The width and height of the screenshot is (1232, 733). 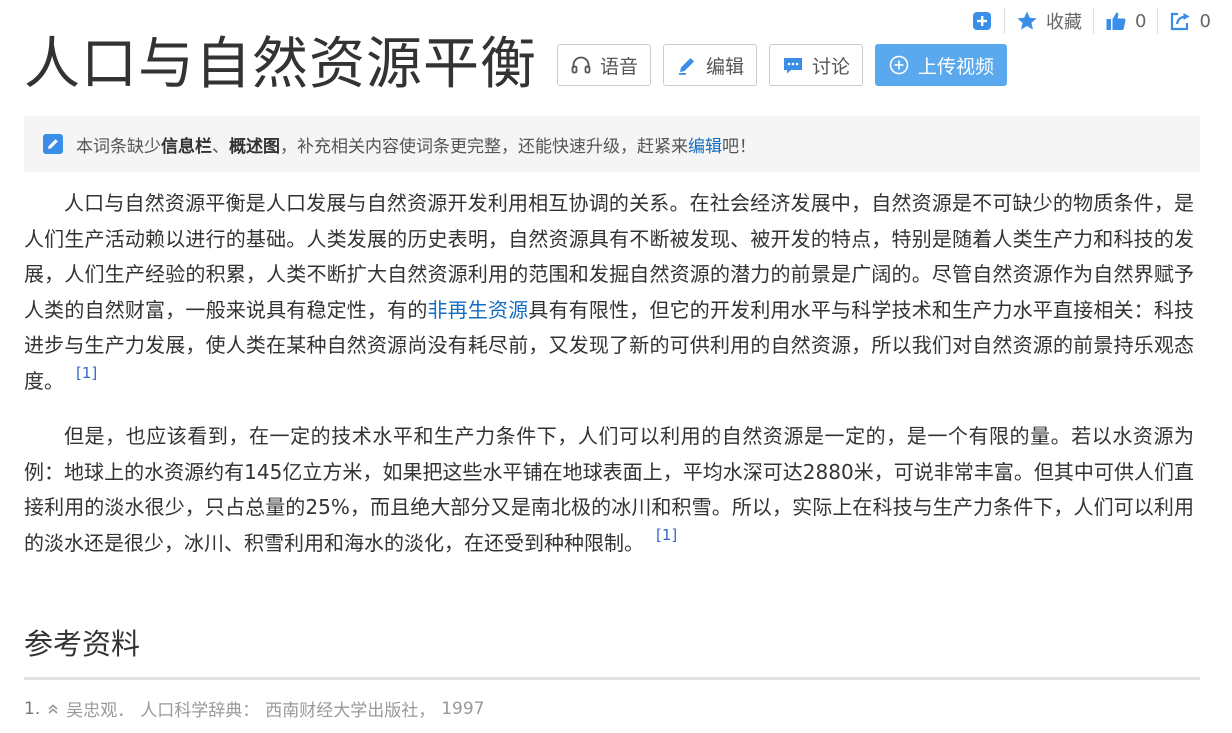 I want to click on title-row: 人口与自然资源平衡 语音 编辑 讨论 上传视频, so click(x=516, y=65).